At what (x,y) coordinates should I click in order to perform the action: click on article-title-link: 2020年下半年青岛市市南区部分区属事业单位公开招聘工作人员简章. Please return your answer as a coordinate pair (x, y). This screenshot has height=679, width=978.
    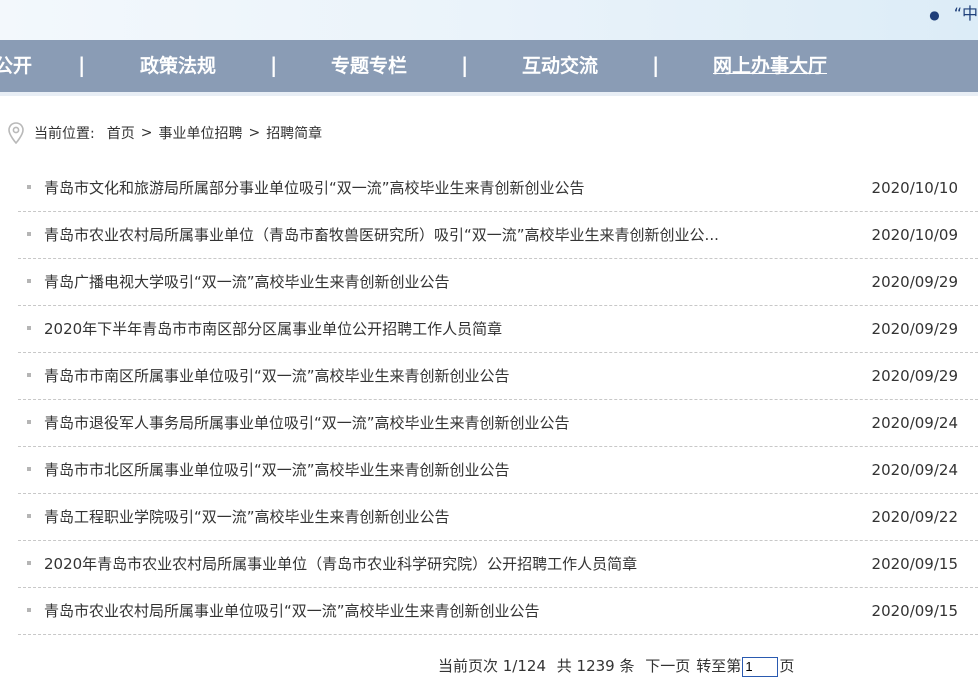
    Looking at the image, I should click on (273, 329).